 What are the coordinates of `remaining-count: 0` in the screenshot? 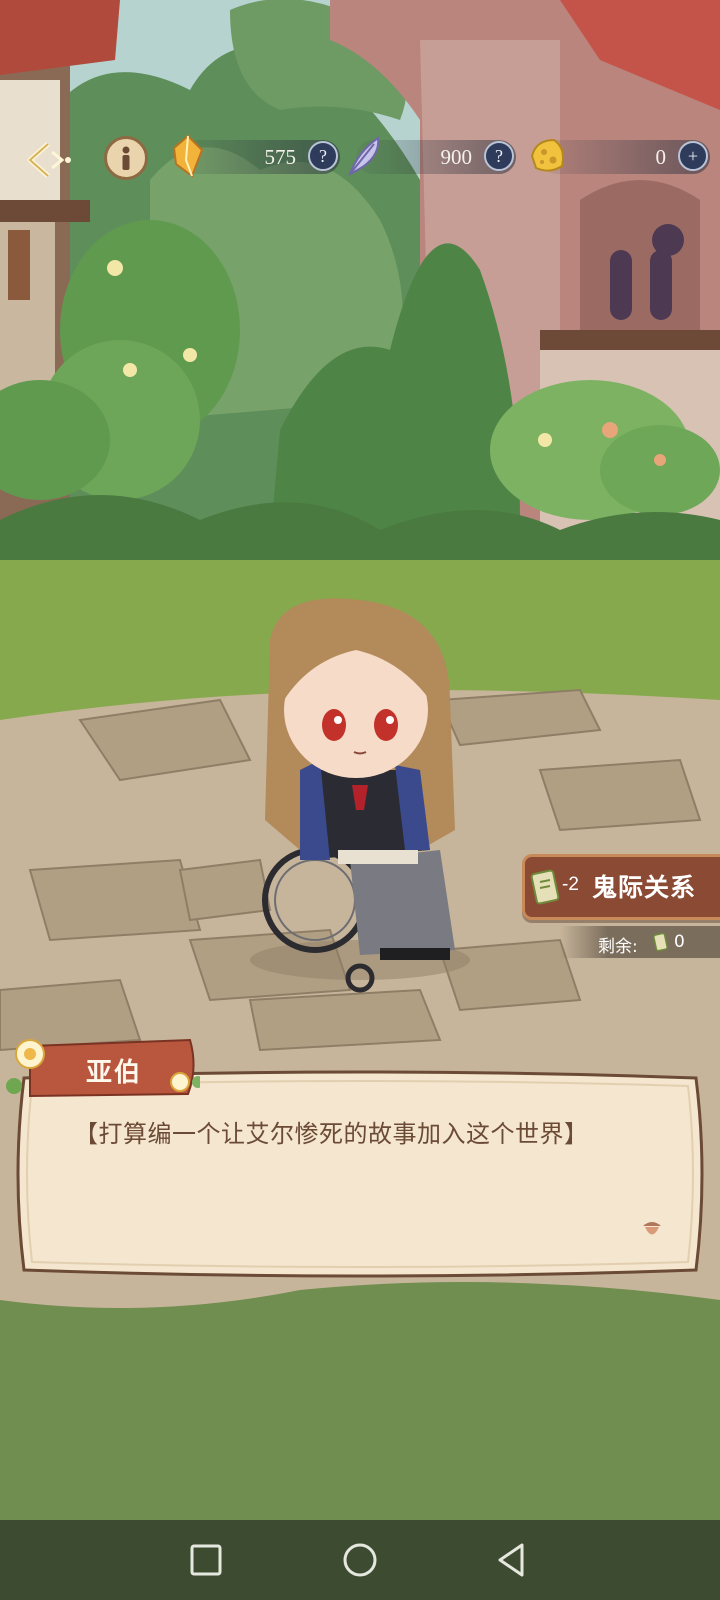 It's located at (679, 942).